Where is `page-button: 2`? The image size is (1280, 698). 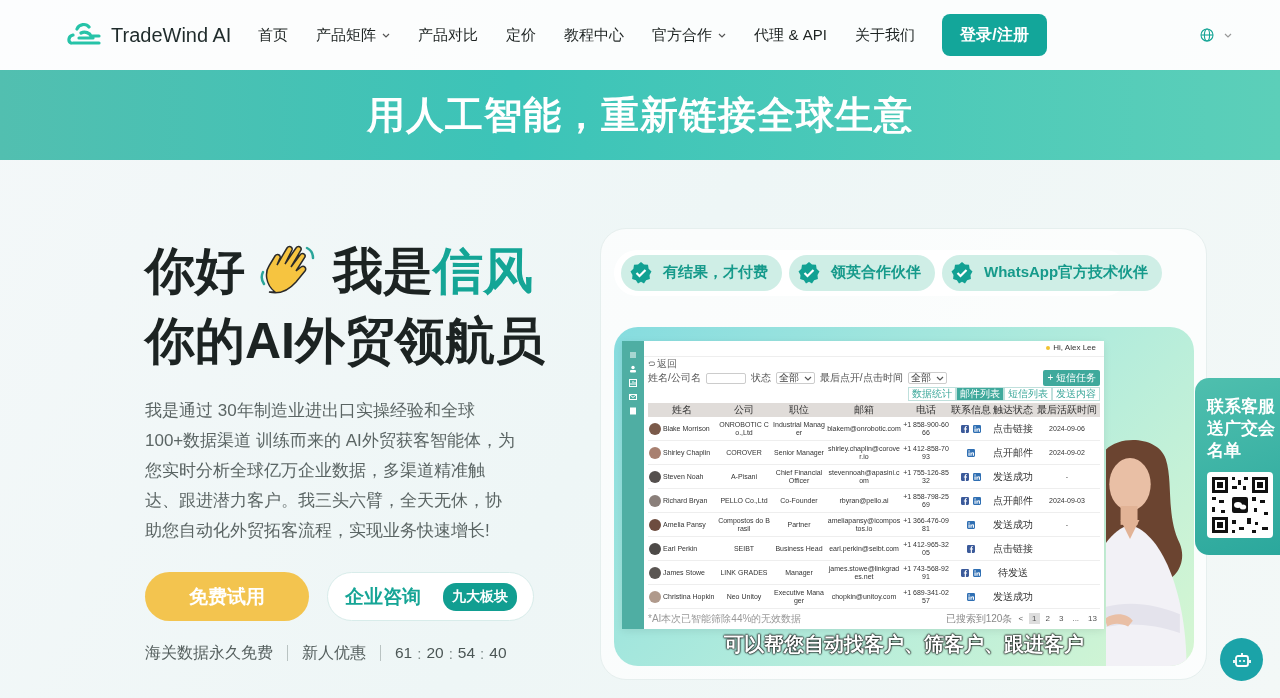 page-button: 2 is located at coordinates (1047, 619).